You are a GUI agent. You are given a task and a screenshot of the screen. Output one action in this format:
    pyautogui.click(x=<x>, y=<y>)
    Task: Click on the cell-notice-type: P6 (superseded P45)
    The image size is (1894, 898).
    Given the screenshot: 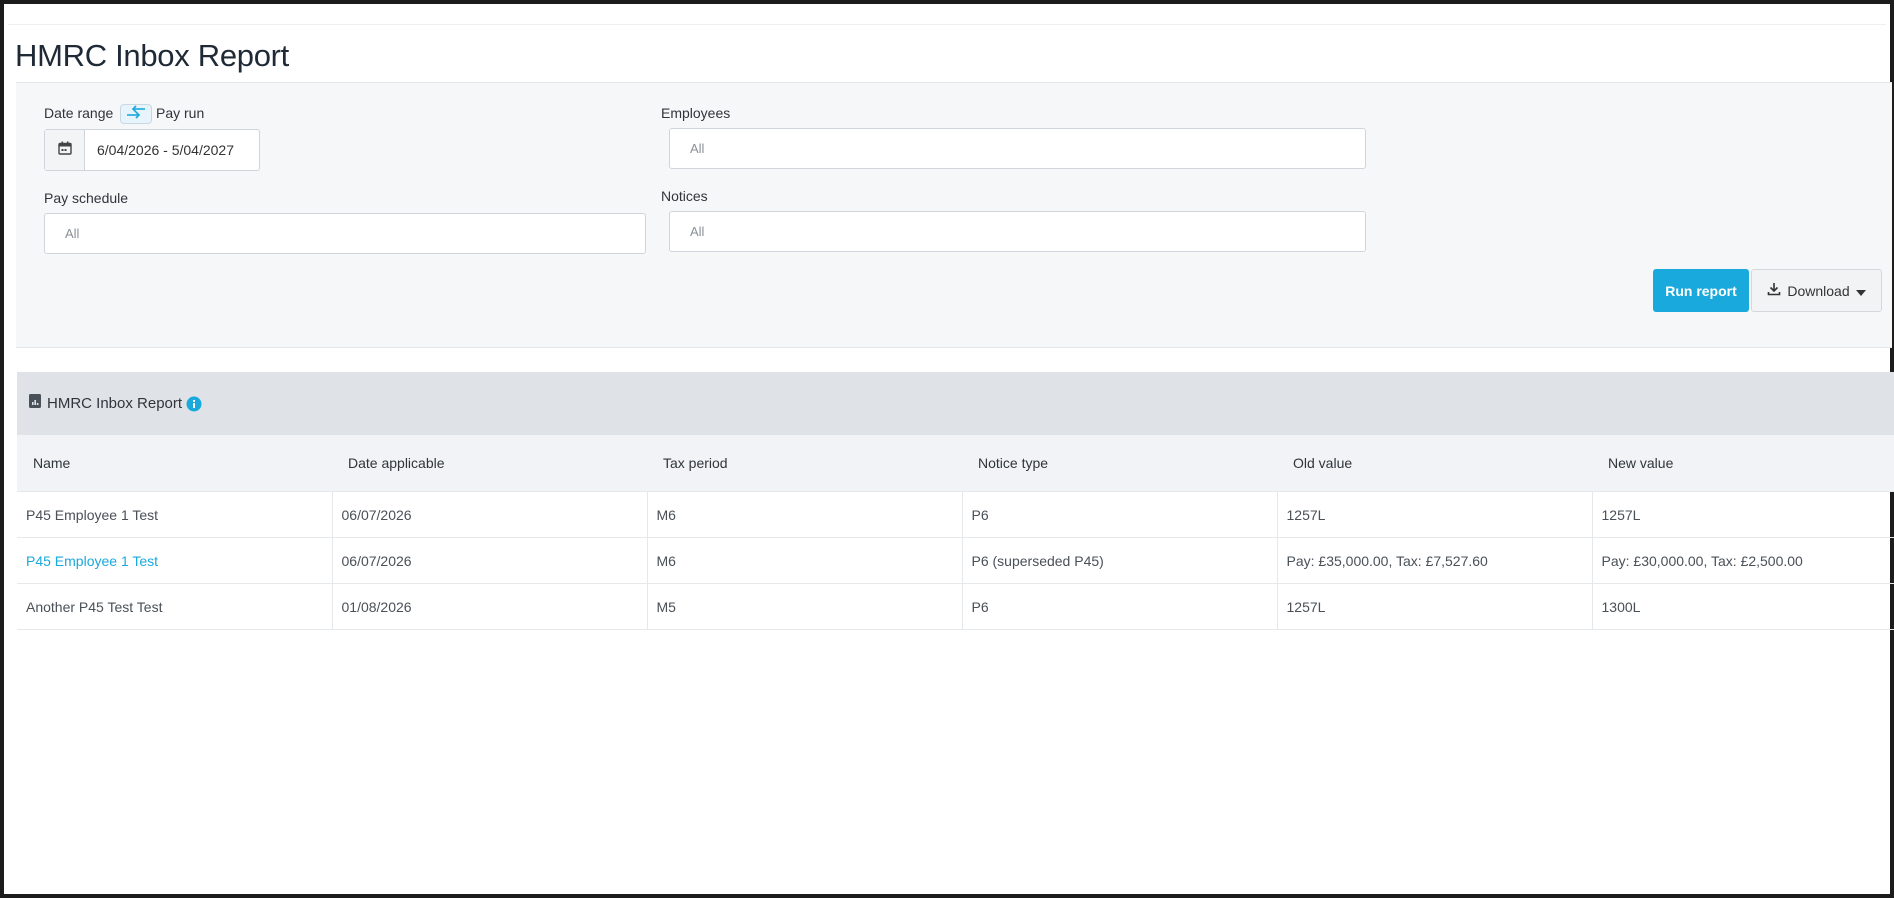 What is the action you would take?
    pyautogui.click(x=1119, y=560)
    